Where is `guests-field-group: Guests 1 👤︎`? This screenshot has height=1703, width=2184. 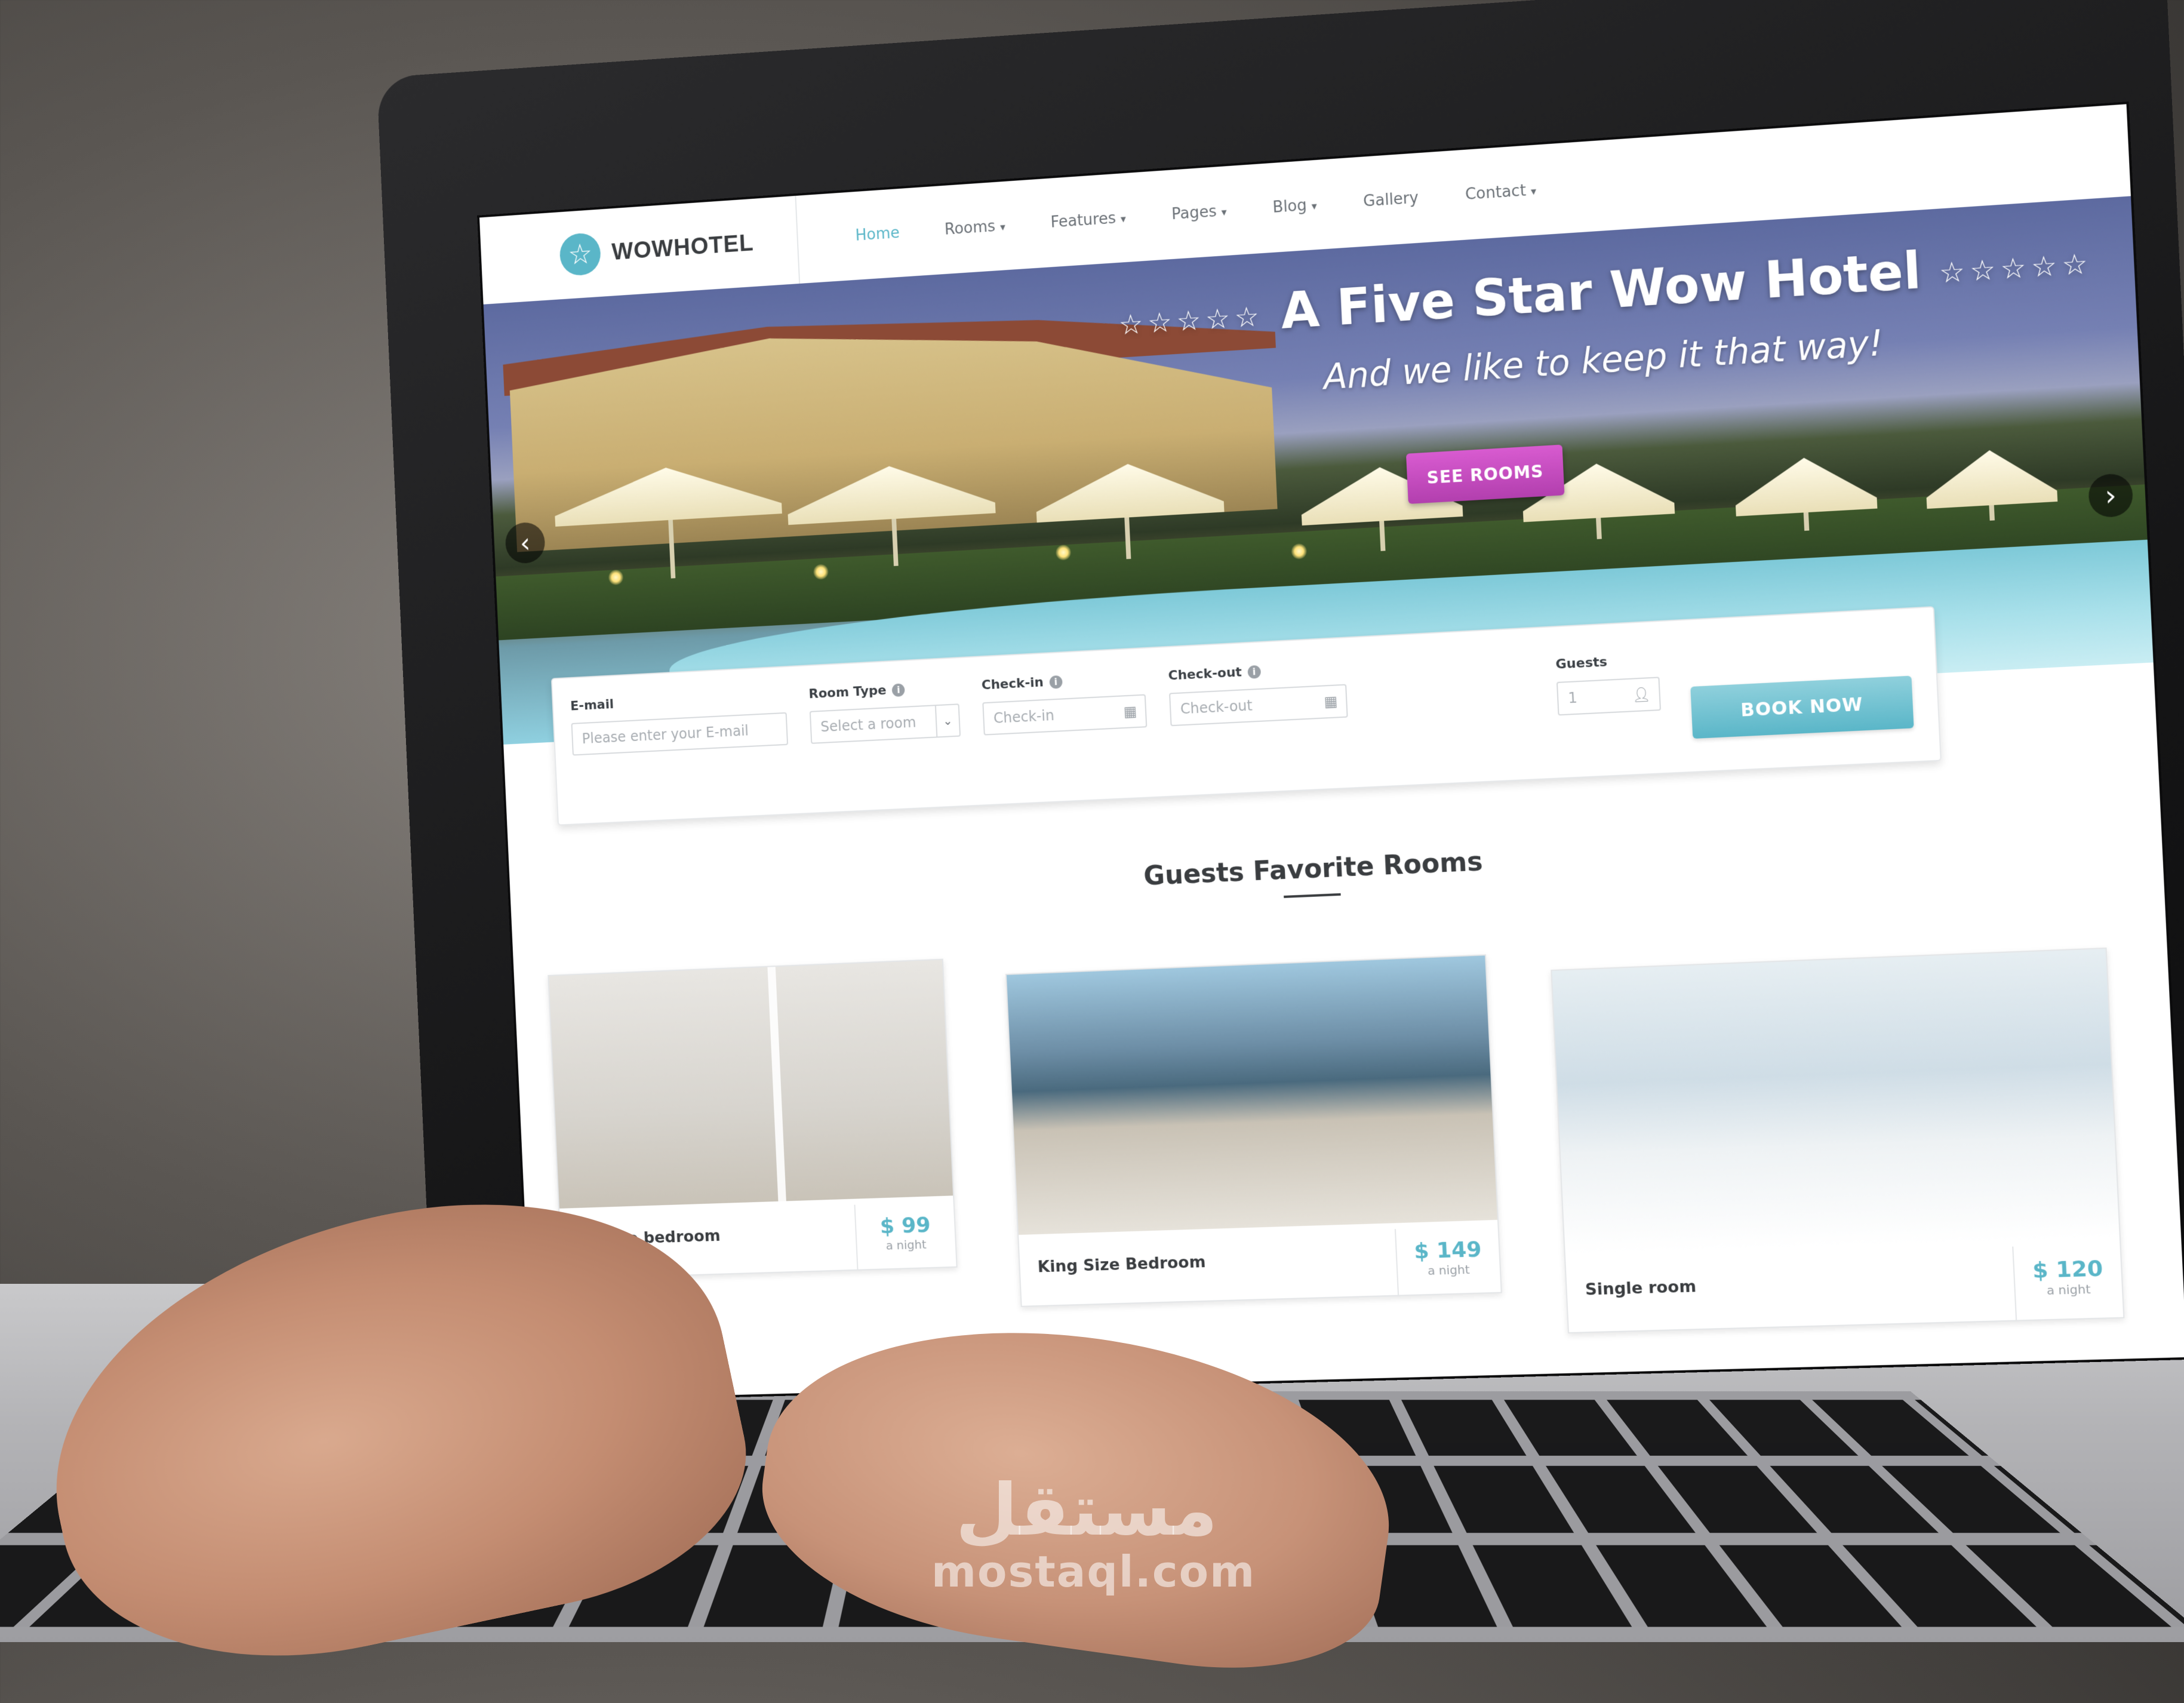 guests-field-group: Guests 1 👤︎ is located at coordinates (1608, 684).